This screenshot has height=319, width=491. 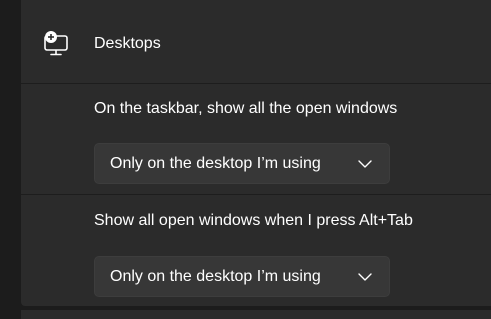 What do you see at coordinates (256, 314) in the screenshot?
I see `next-panel-edge` at bounding box center [256, 314].